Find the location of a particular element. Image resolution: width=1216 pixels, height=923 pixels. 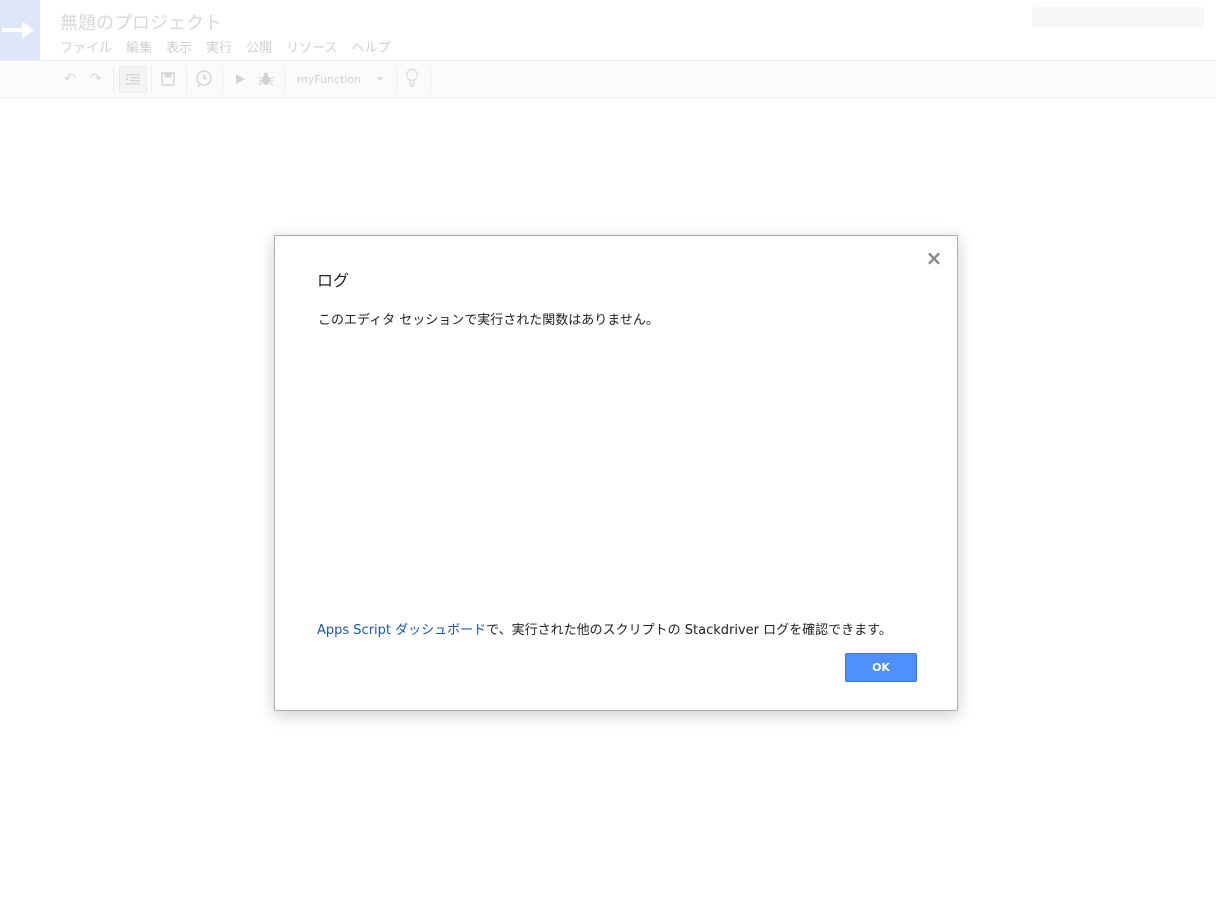

function-select: myFunction is located at coordinates (341, 79).